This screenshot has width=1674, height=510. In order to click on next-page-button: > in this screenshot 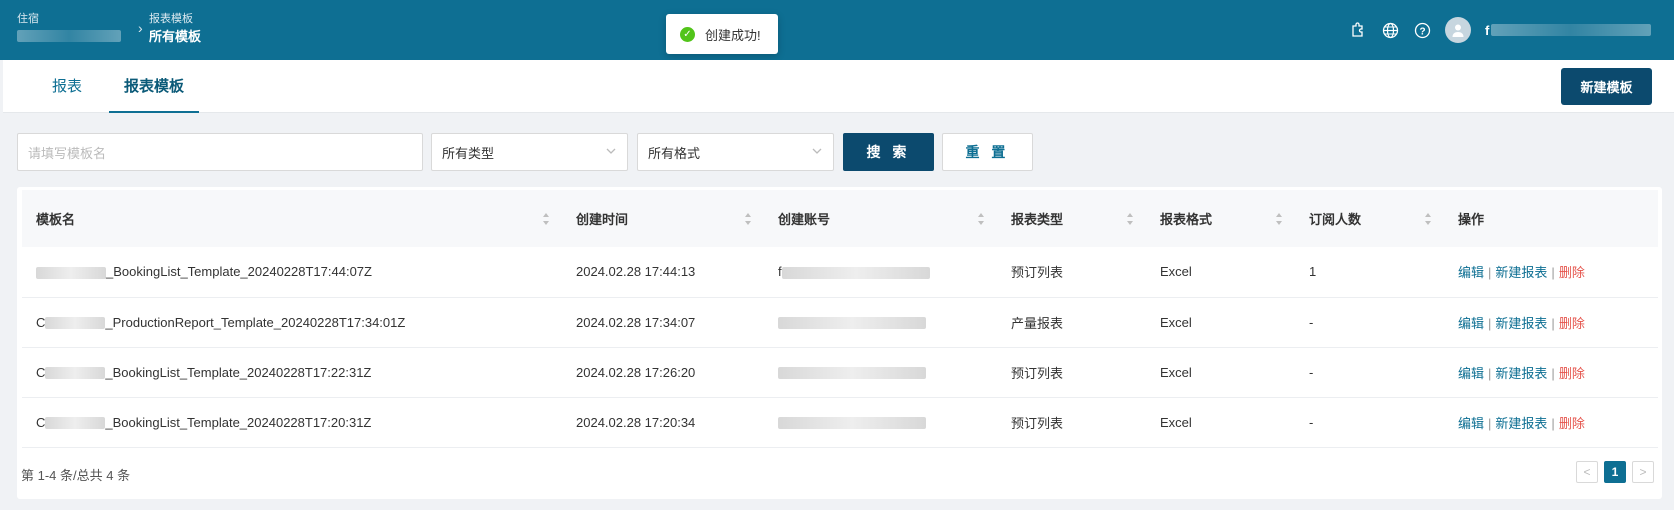, I will do `click(1643, 472)`.